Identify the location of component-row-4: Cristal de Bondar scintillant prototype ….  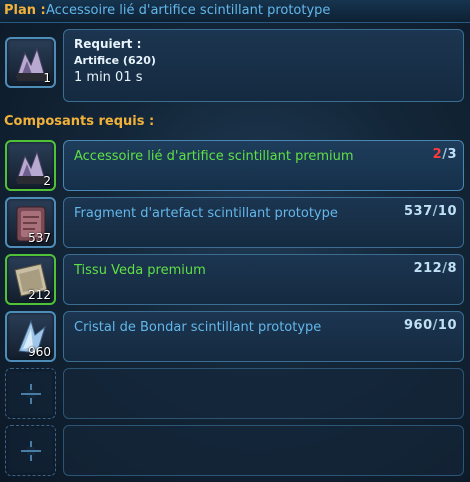
(263, 336).